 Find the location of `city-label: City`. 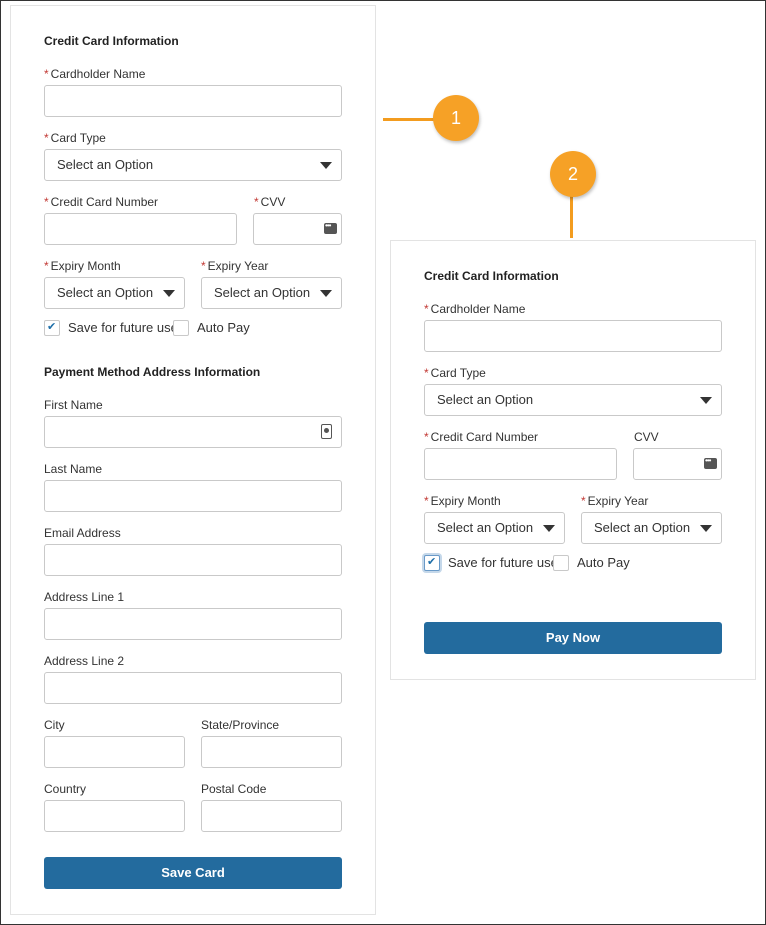

city-label: City is located at coordinates (54, 725).